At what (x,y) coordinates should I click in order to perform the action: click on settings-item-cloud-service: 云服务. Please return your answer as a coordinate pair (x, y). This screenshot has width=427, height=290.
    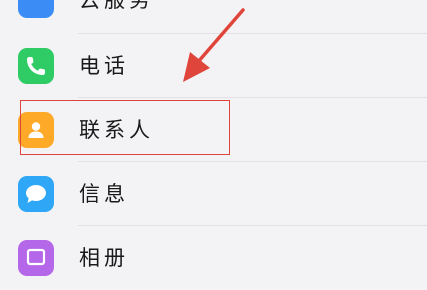
    Looking at the image, I should click on (213, 16).